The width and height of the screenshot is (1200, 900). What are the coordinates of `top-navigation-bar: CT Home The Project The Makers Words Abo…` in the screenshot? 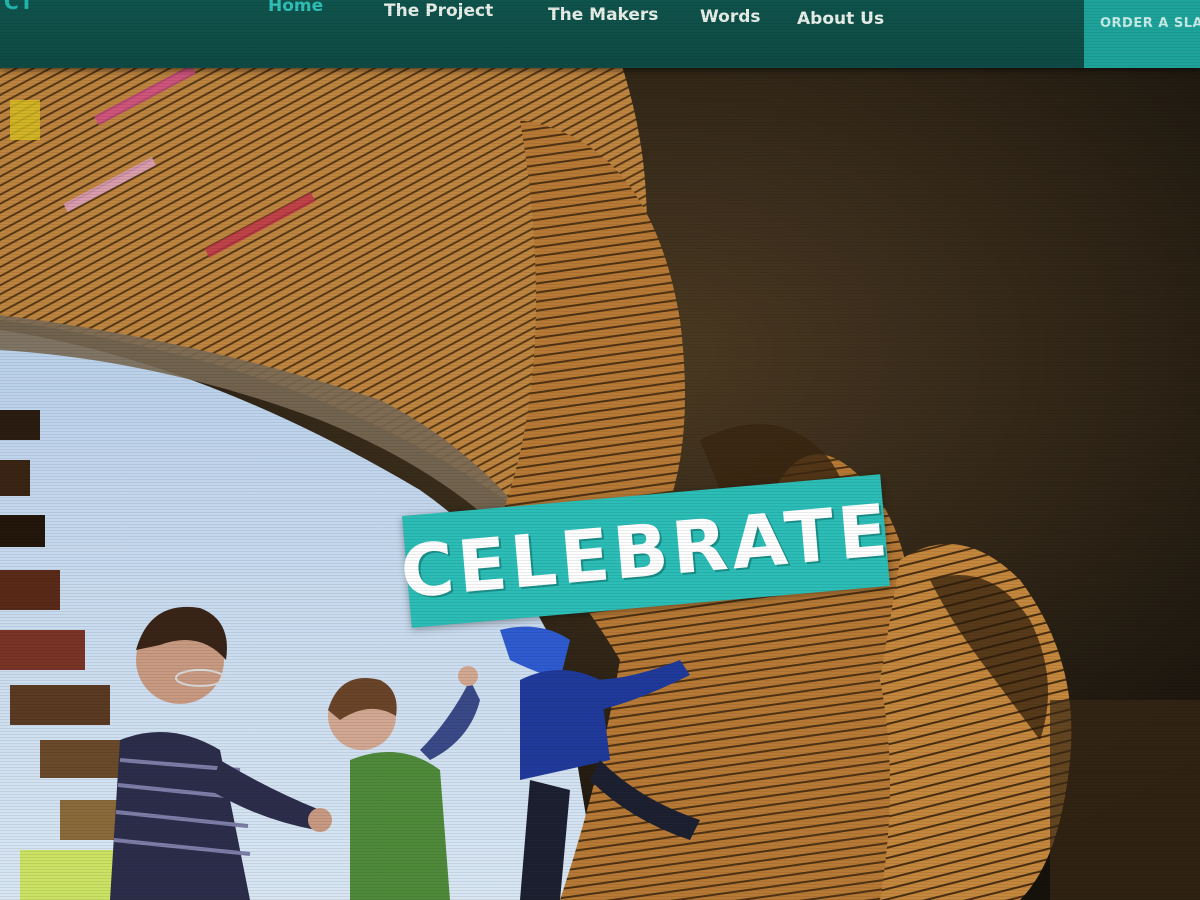 It's located at (600, 34).